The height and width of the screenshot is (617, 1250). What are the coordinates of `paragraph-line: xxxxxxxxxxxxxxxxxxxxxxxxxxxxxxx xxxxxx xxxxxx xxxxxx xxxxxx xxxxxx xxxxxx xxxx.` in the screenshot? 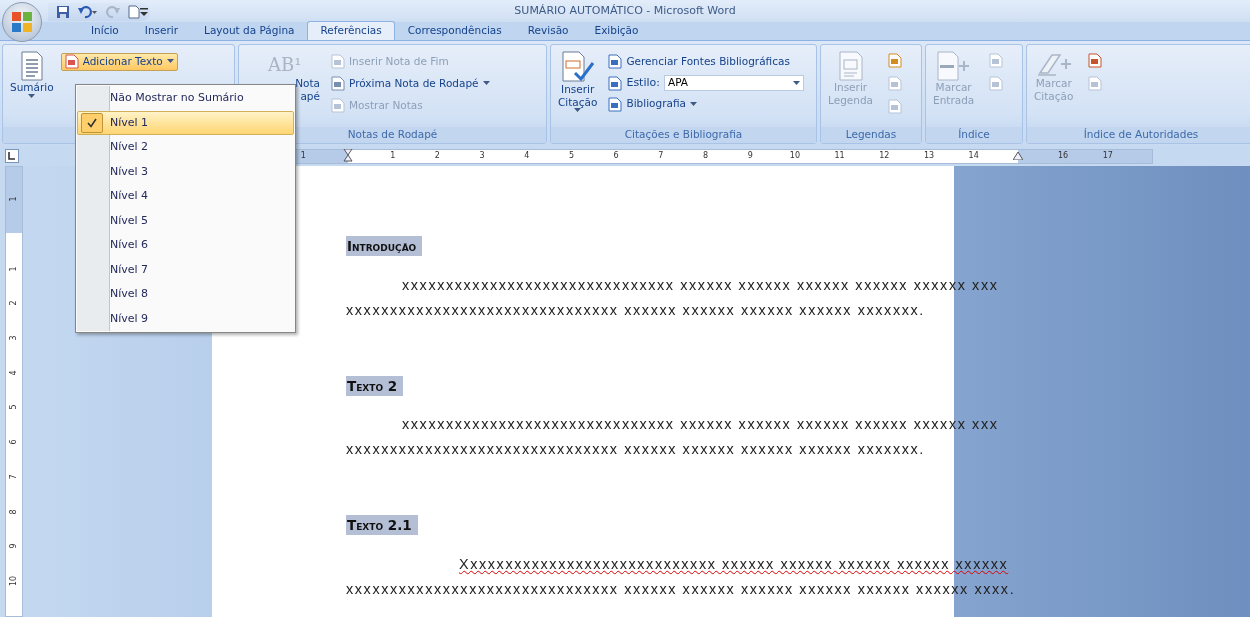 It's located at (681, 589).